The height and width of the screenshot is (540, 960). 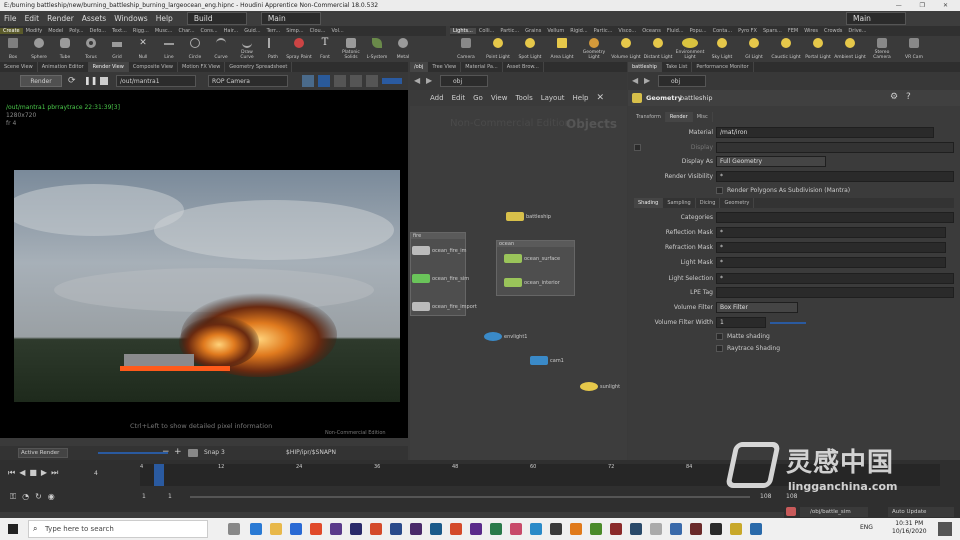 I want to click on tool-torus: Torus, so click(x=91, y=48).